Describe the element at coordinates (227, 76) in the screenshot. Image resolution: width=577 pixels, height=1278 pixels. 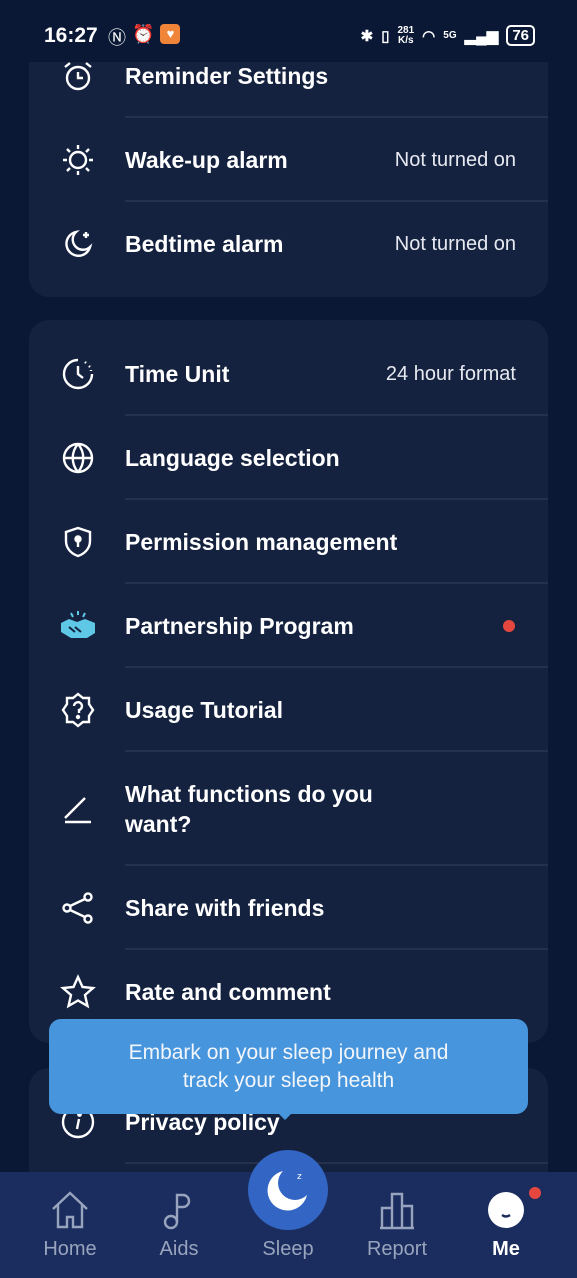
I see `row-label: Reminder Settings` at that location.